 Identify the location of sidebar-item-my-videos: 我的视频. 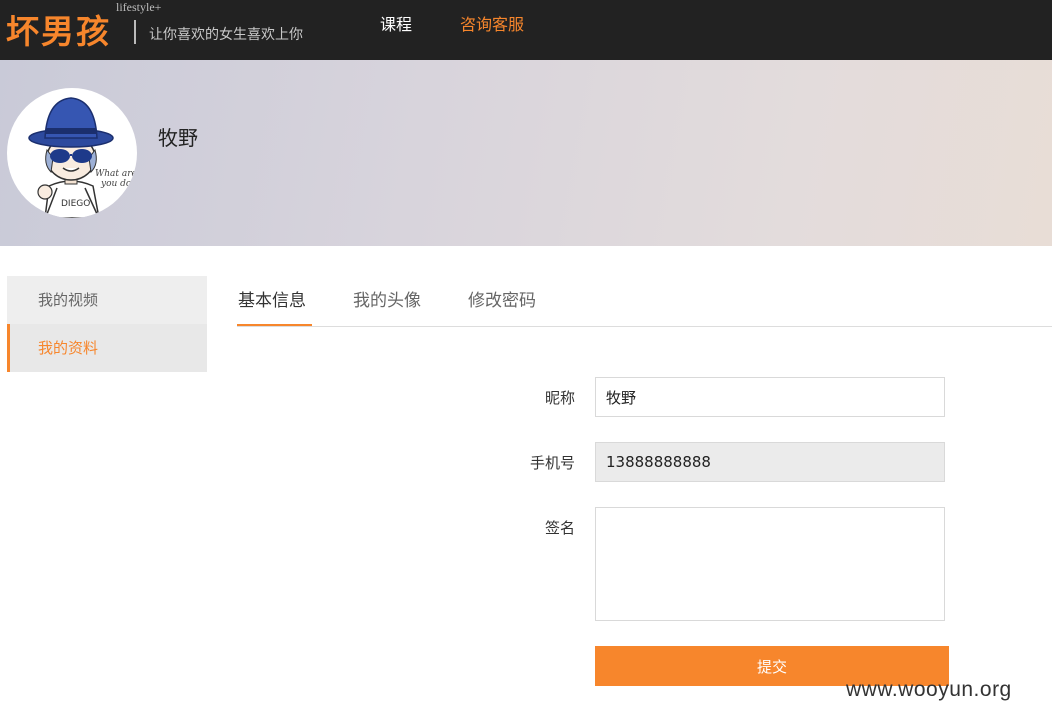
(107, 300).